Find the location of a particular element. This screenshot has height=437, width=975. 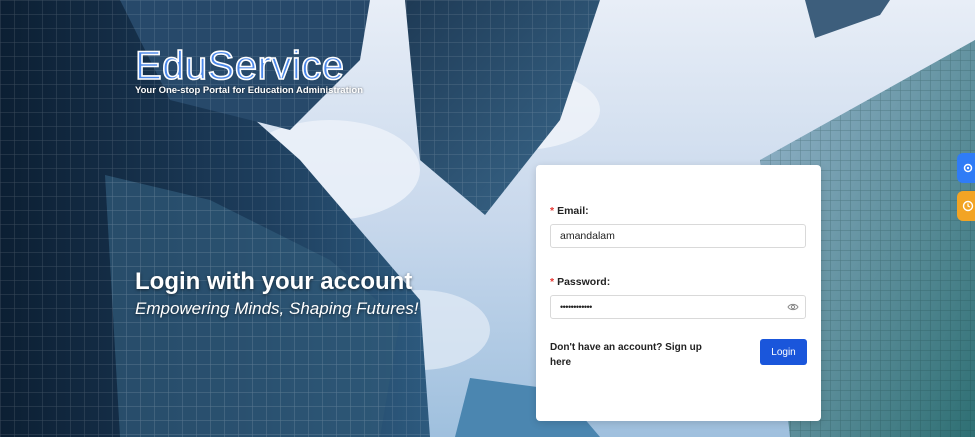

clock-icon is located at coordinates (968, 206).